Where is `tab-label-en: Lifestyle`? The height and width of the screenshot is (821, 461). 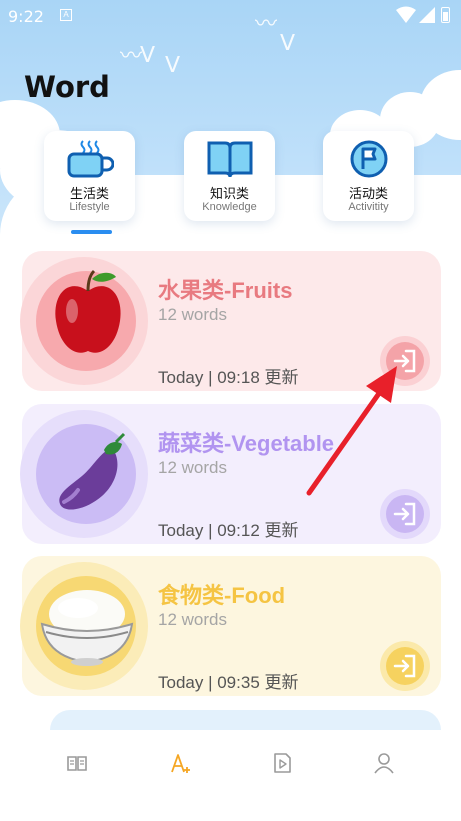 tab-label-en: Lifestyle is located at coordinates (89, 207).